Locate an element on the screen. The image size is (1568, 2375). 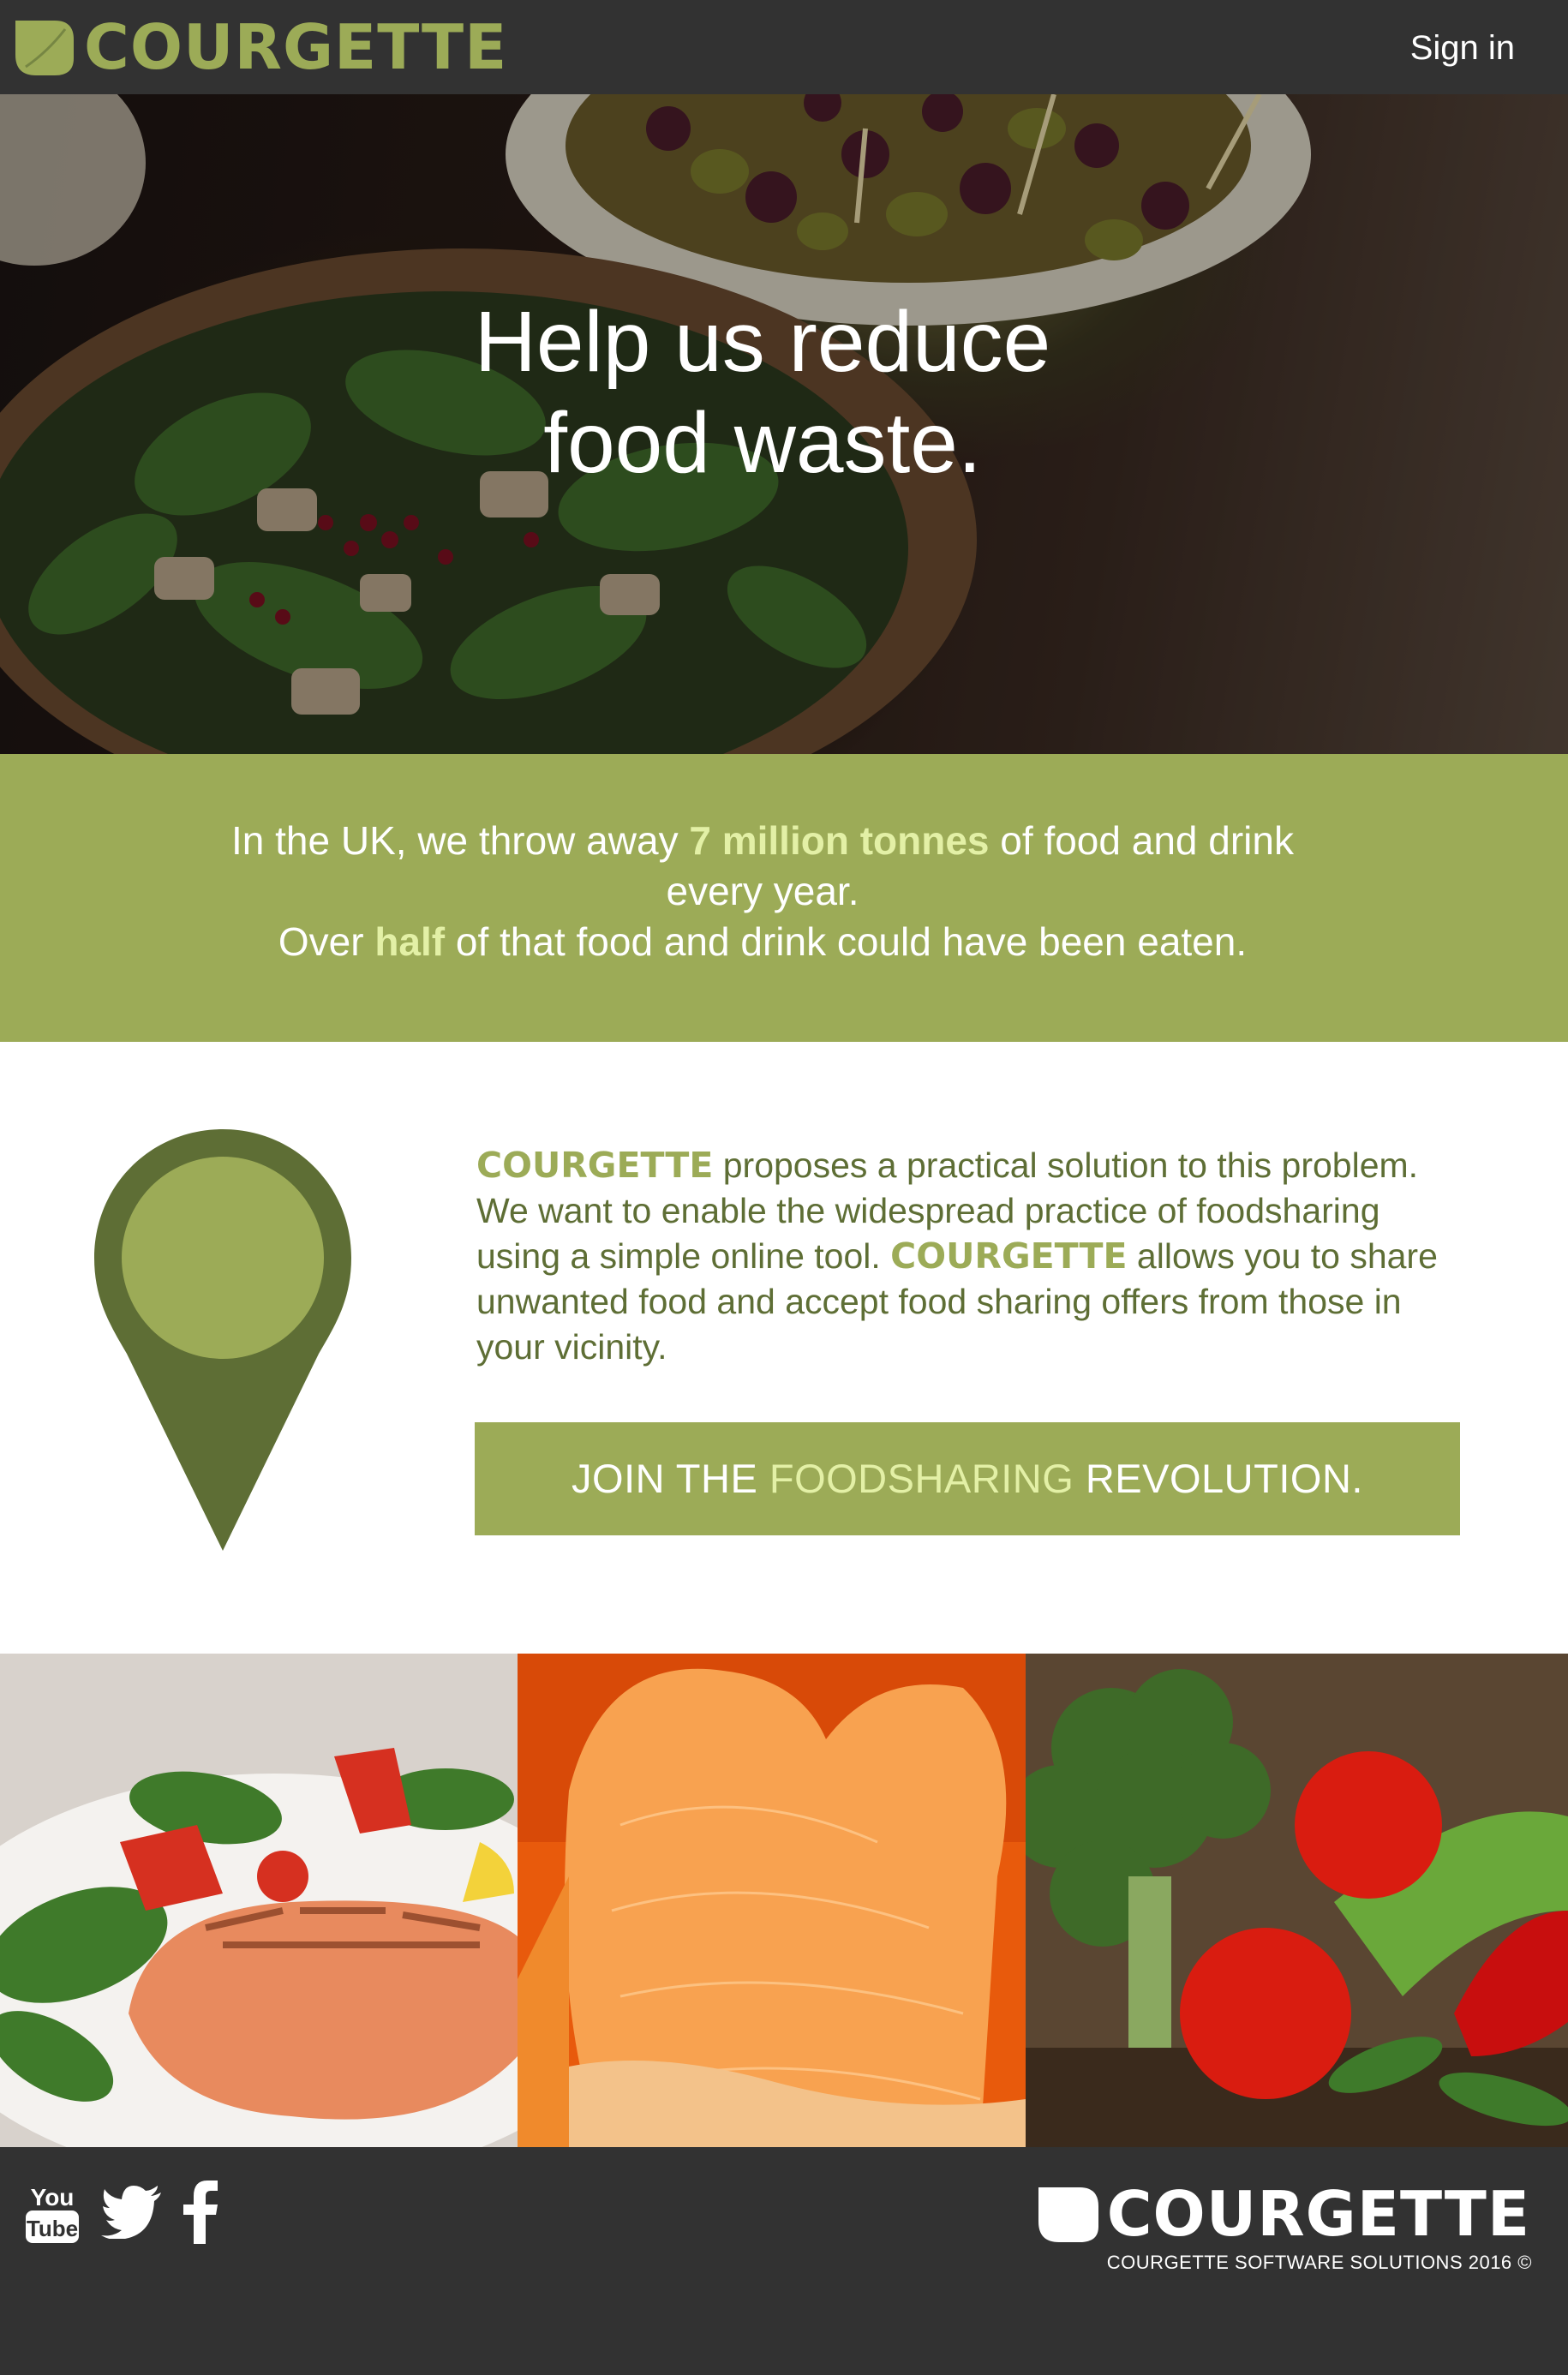
salmon-salad-photo is located at coordinates (259, 1900).